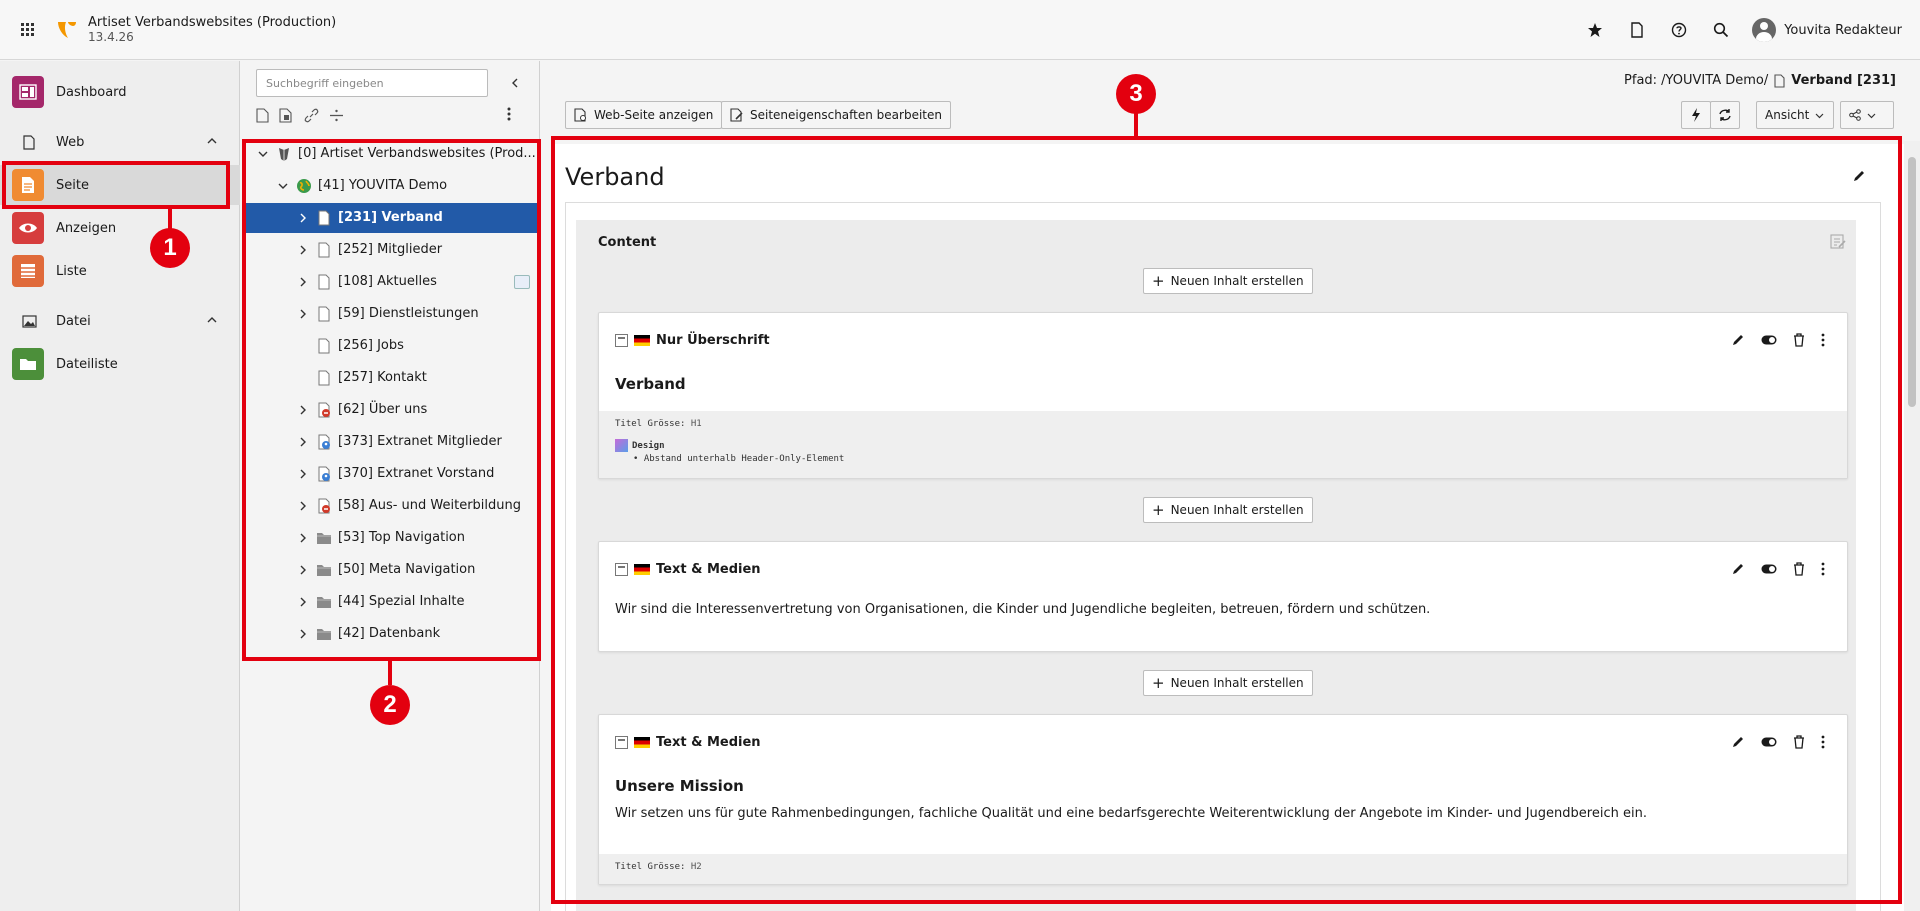  Describe the element at coordinates (1912, 526) in the screenshot. I see `scrollbar` at that location.